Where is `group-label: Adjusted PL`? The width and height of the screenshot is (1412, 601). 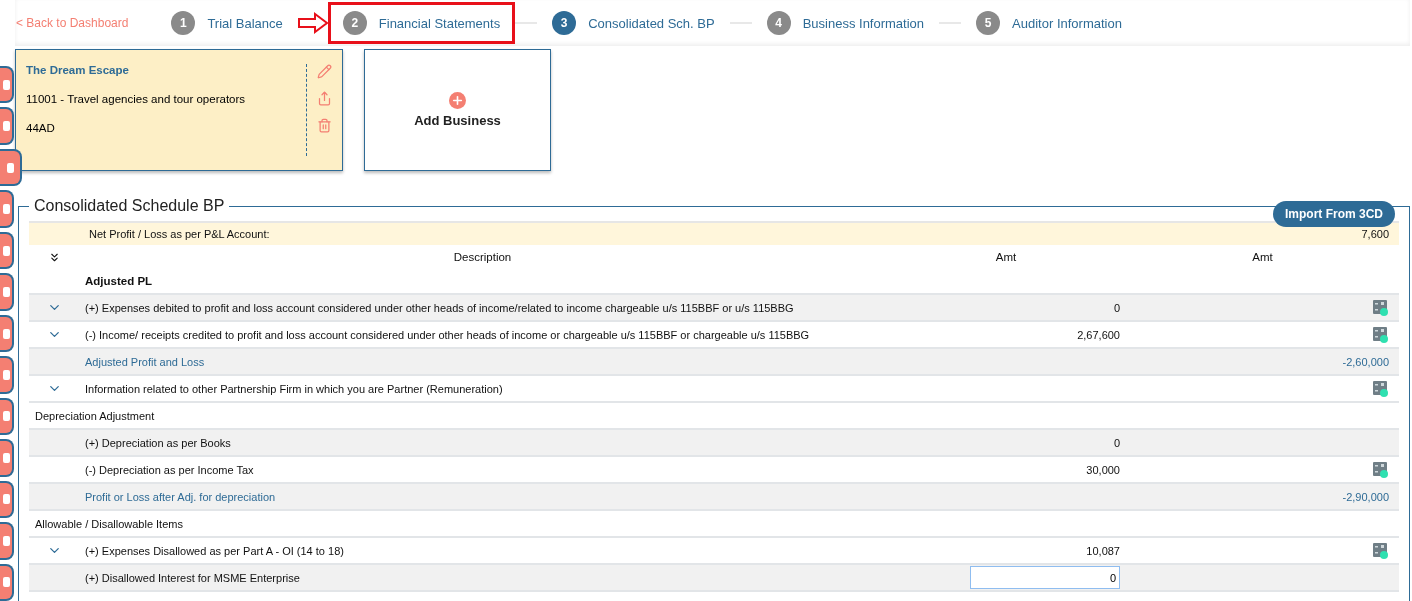
group-label: Adjusted PL is located at coordinates (119, 281).